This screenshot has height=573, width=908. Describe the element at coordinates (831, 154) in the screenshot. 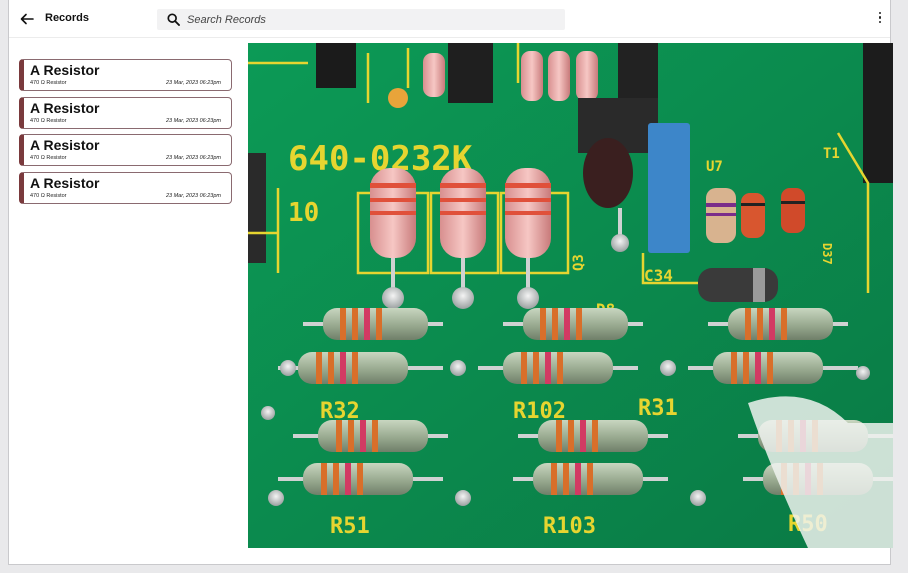

I see `board-label: T1` at that location.